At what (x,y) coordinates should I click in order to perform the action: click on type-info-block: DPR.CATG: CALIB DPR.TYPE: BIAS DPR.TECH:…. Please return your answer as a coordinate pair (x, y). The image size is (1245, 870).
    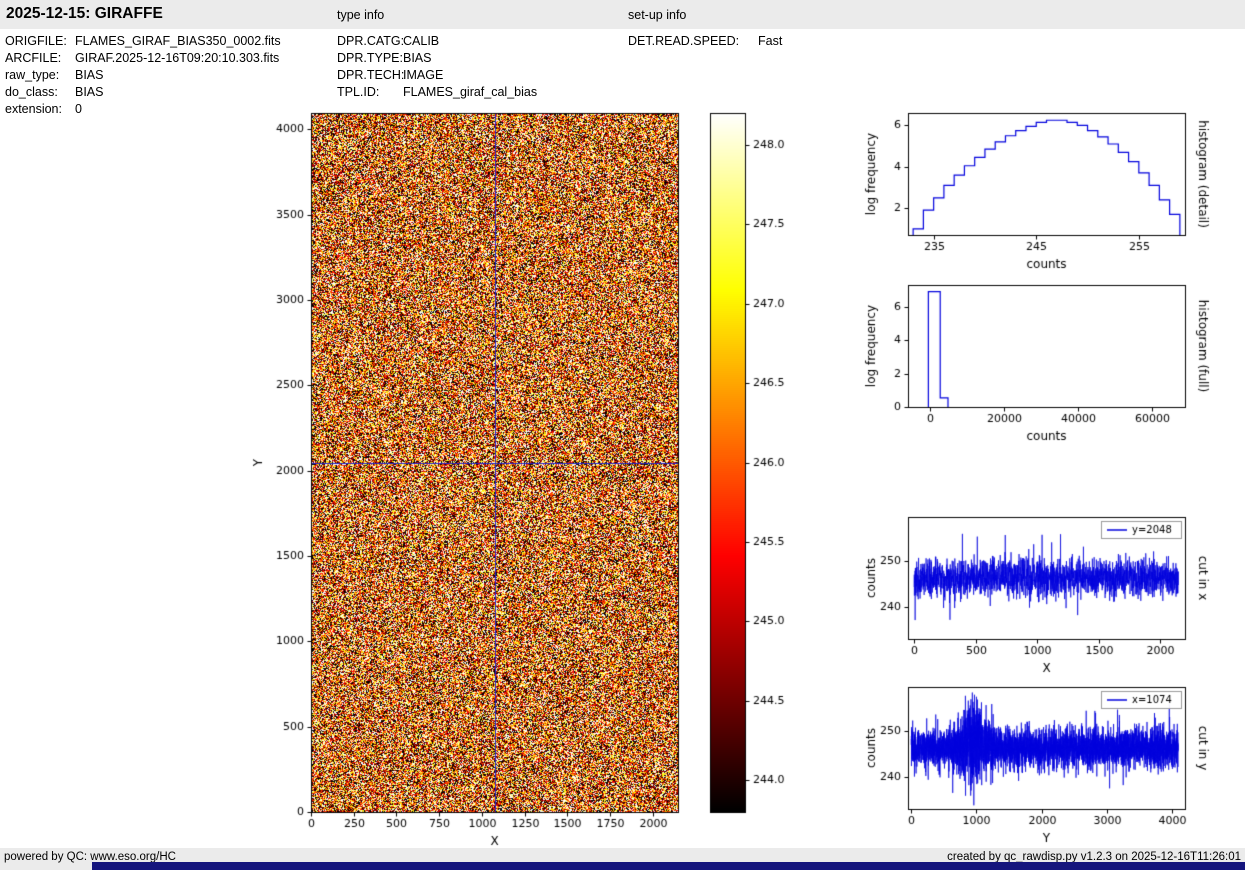
    Looking at the image, I should click on (437, 67).